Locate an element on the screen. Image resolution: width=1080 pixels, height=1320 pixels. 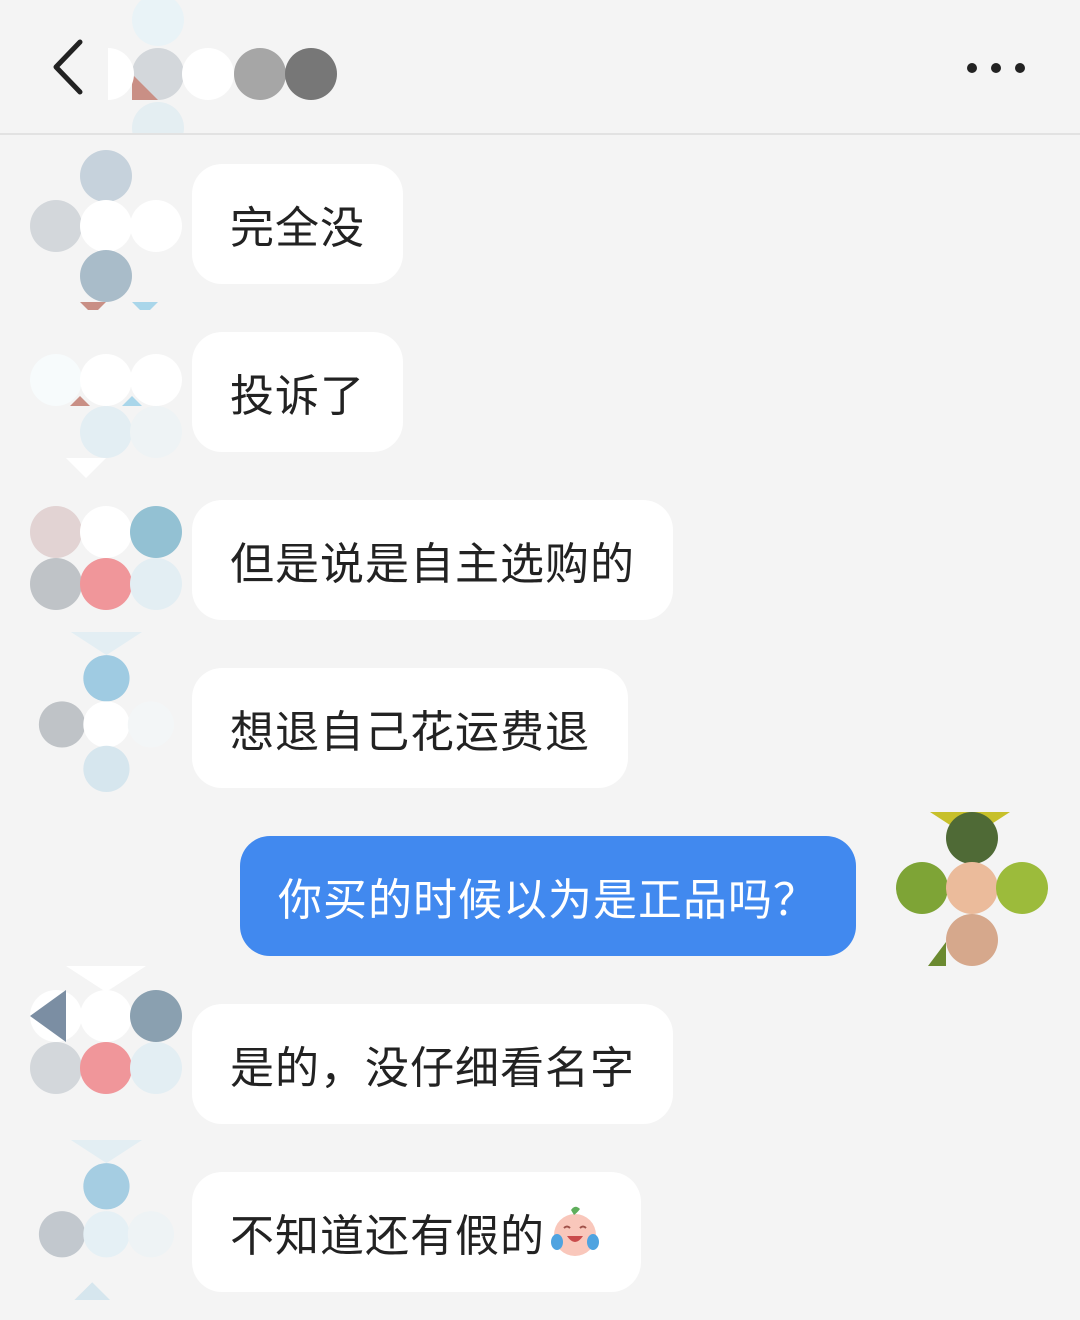
chevron-left-icon is located at coordinates (71, 67).